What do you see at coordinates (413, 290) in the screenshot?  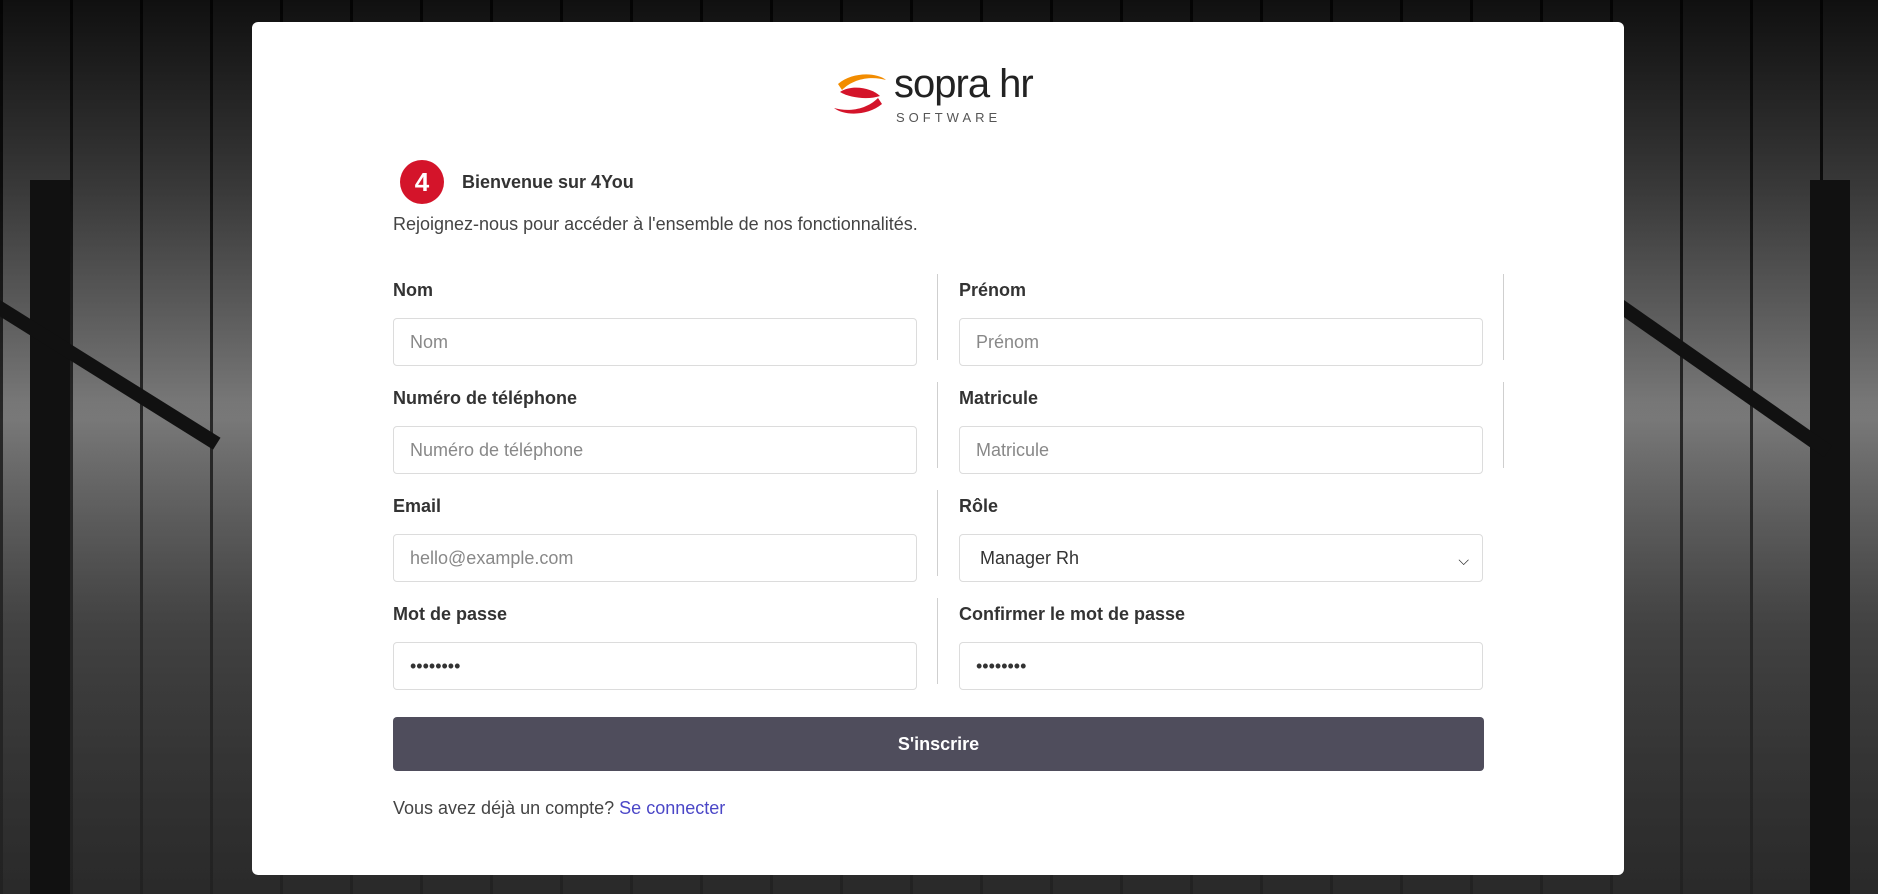 I see `nom-label: Nom` at bounding box center [413, 290].